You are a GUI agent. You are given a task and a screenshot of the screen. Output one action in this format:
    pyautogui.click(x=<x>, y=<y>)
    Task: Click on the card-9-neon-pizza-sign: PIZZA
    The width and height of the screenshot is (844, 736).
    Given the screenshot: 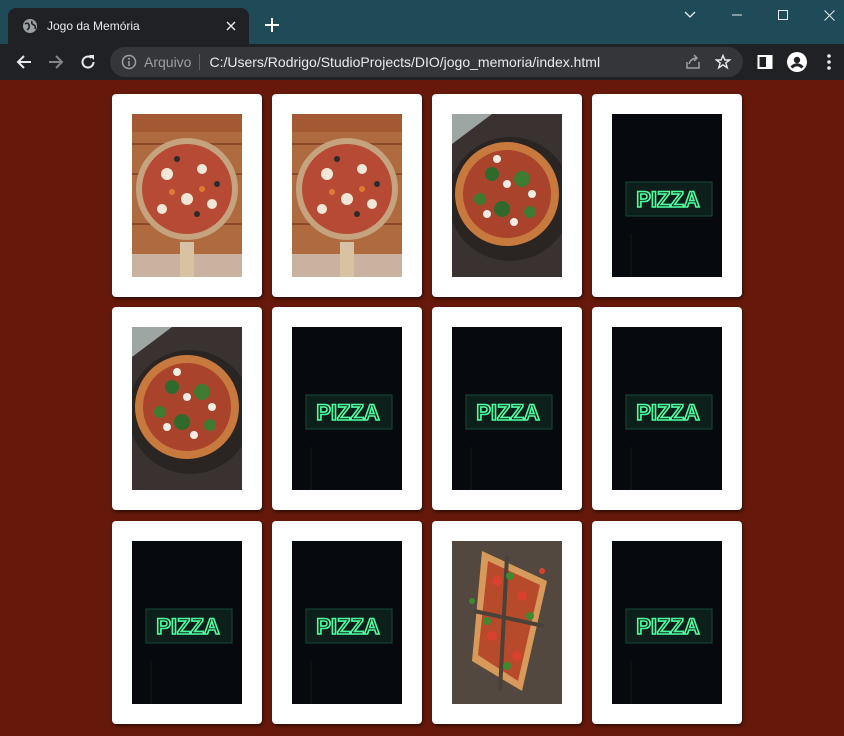 What is the action you would take?
    pyautogui.click(x=187, y=622)
    